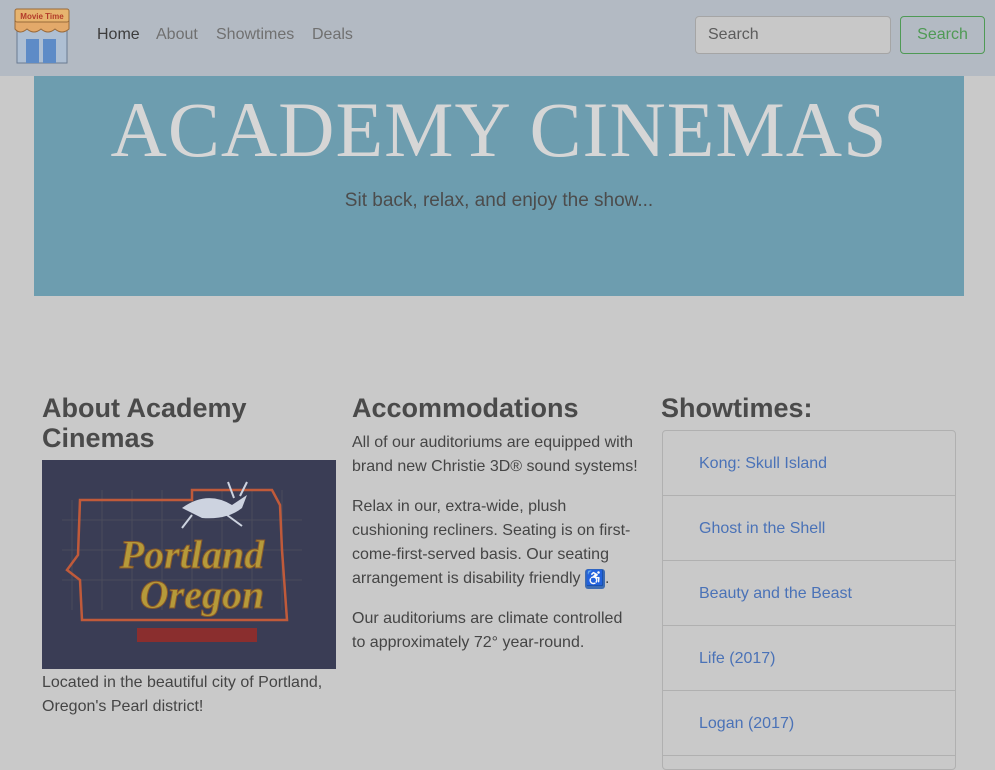  I want to click on showtime-link: Kong: Skull Island, so click(763, 463).